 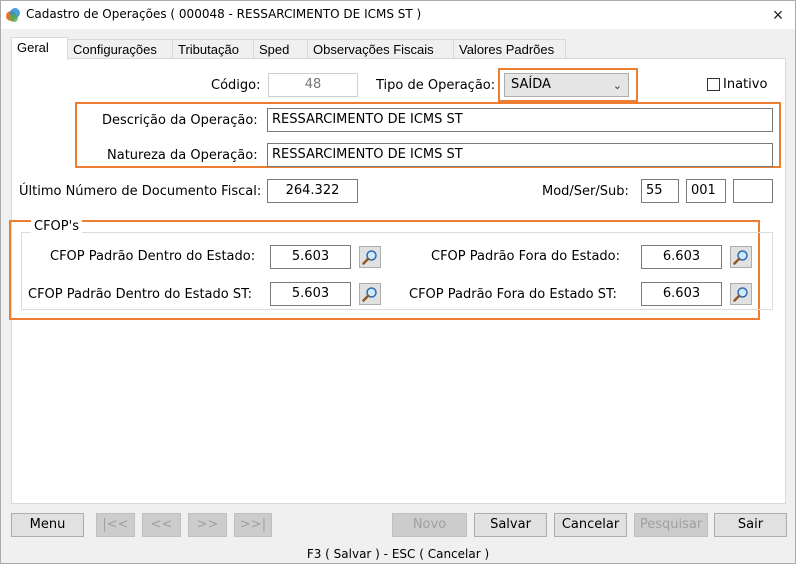 What do you see at coordinates (120, 49) in the screenshot?
I see `tab-configuracoes: Configurações` at bounding box center [120, 49].